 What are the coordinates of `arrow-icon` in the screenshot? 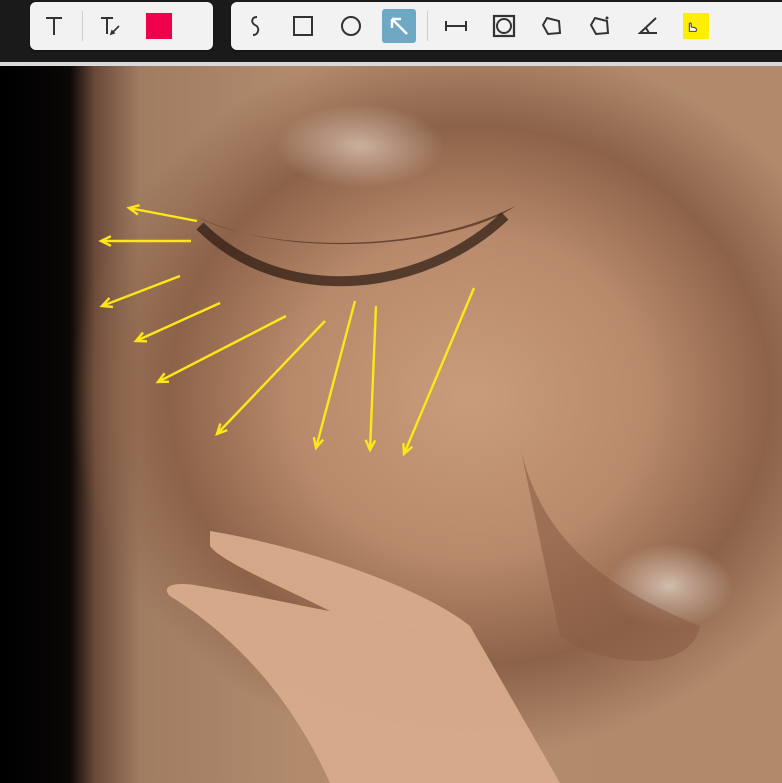 It's located at (399, 26).